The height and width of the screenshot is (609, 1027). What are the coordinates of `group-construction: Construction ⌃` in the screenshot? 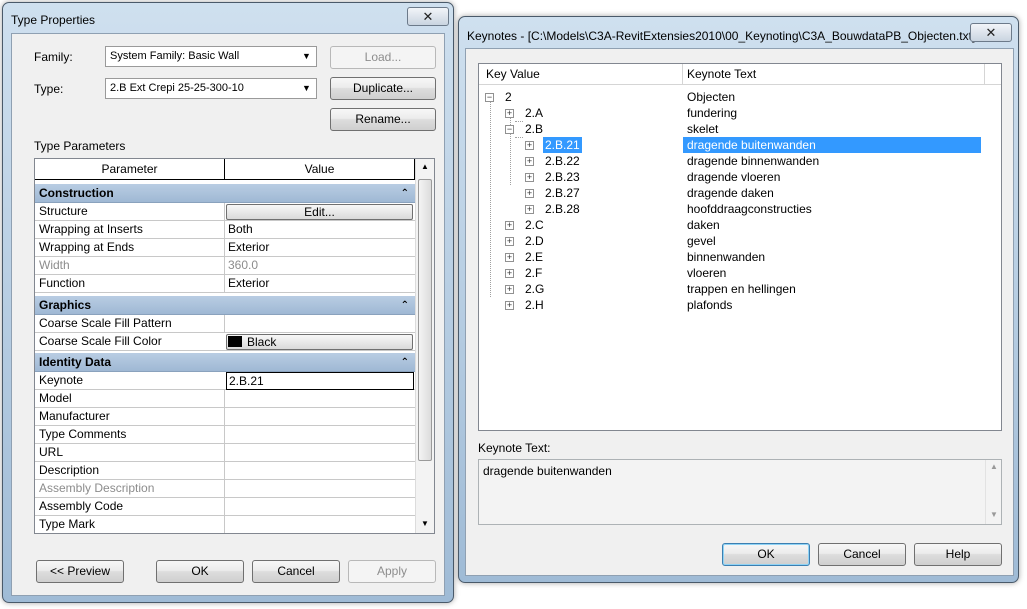 It's located at (225, 193).